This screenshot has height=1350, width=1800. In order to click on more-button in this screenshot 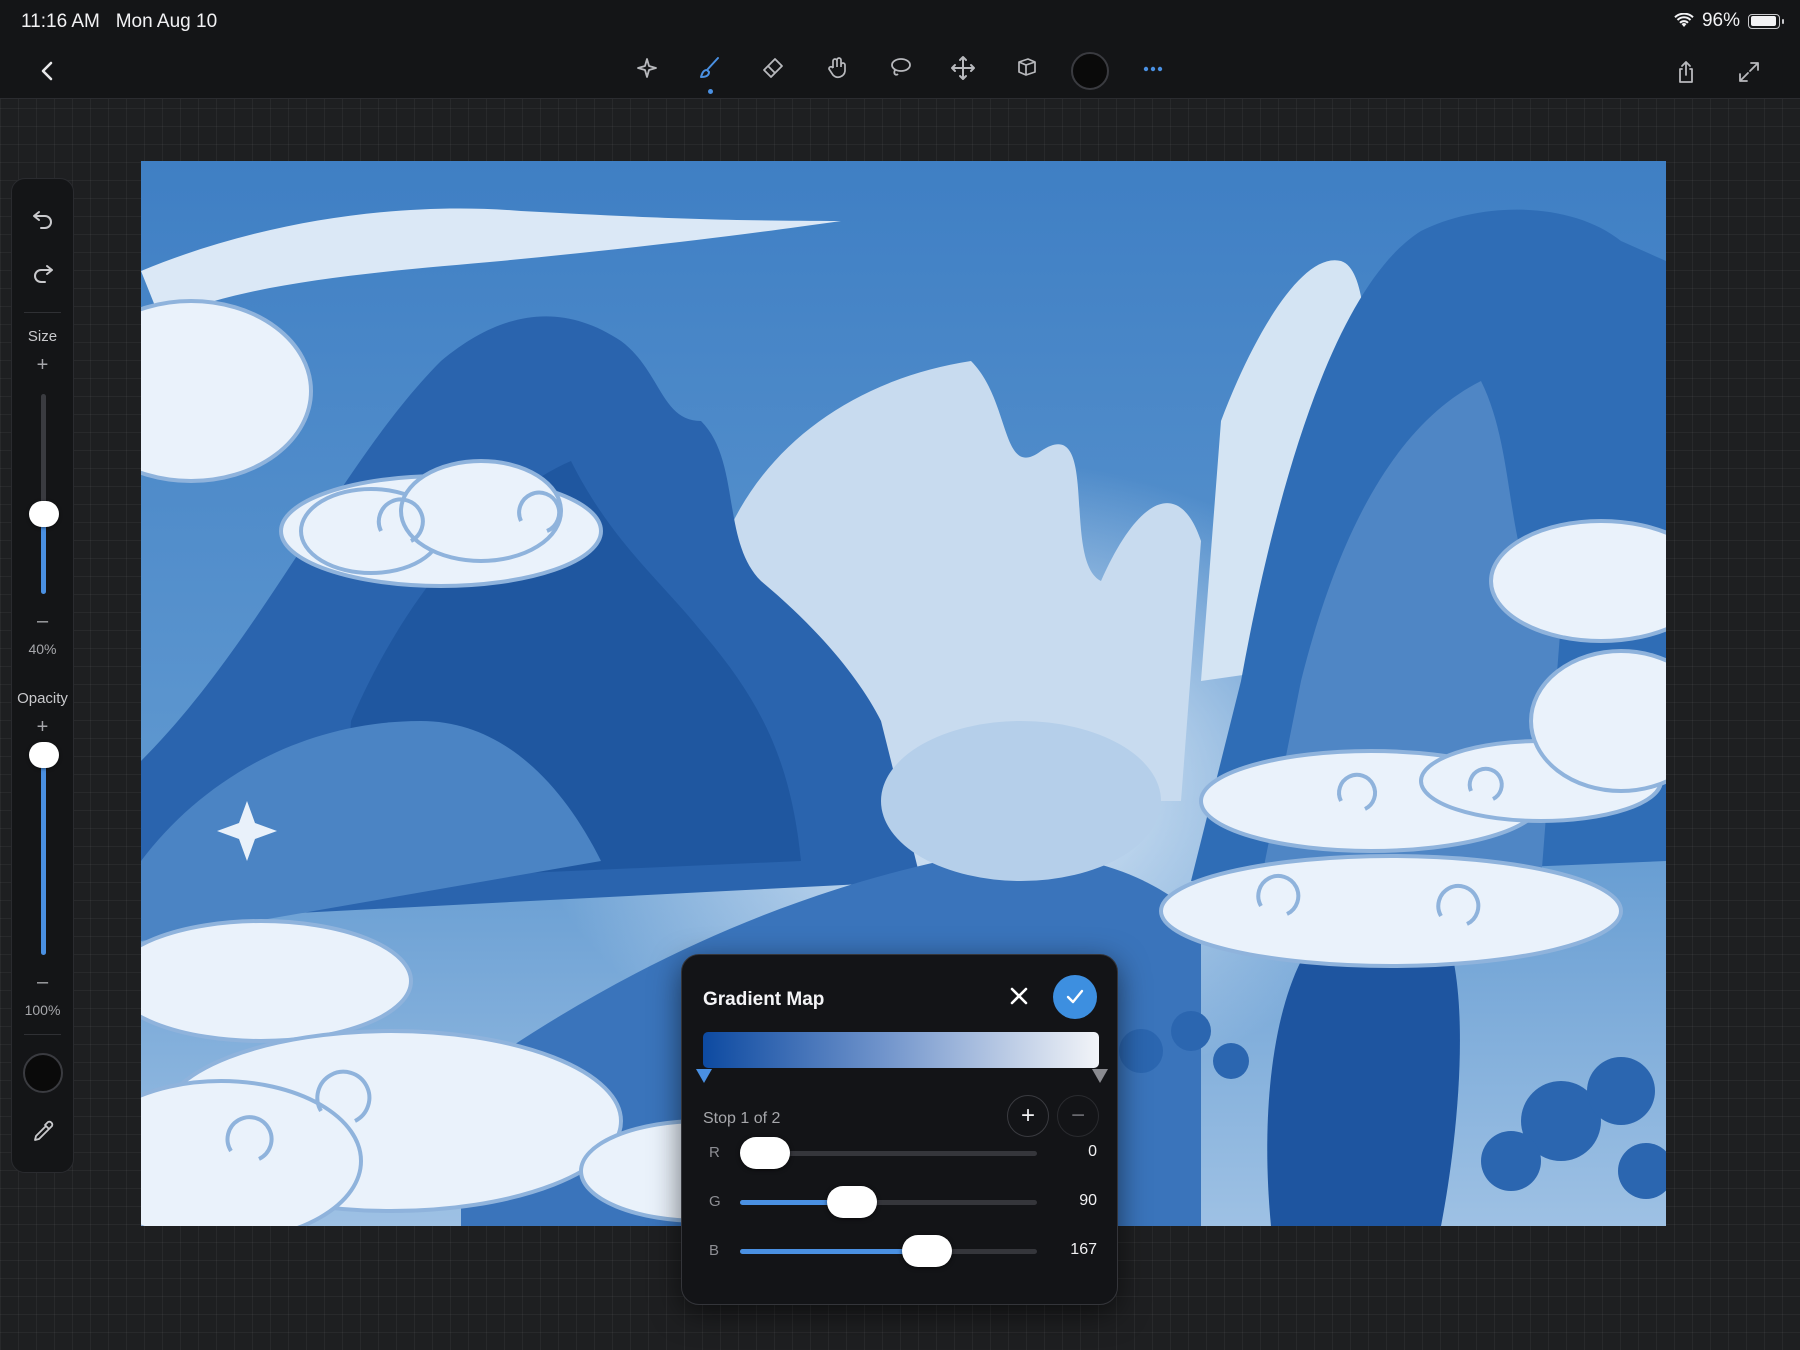, I will do `click(1153, 68)`.